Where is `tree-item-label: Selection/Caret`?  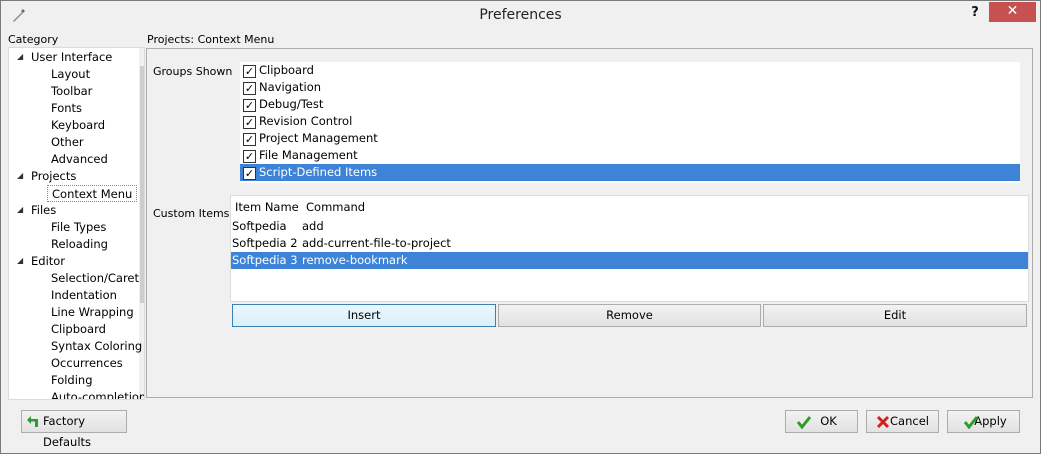
tree-item-label: Selection/Caret is located at coordinates (95, 278).